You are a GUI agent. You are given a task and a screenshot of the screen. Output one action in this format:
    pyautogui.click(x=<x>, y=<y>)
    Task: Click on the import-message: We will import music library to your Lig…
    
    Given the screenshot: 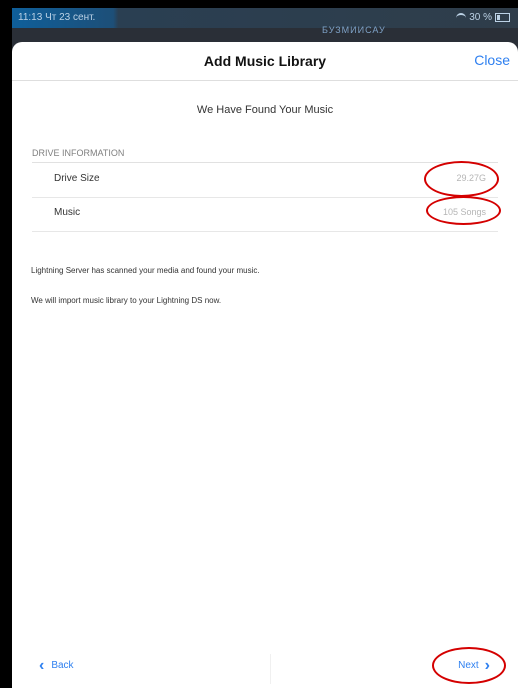 What is the action you would take?
    pyautogui.click(x=126, y=300)
    